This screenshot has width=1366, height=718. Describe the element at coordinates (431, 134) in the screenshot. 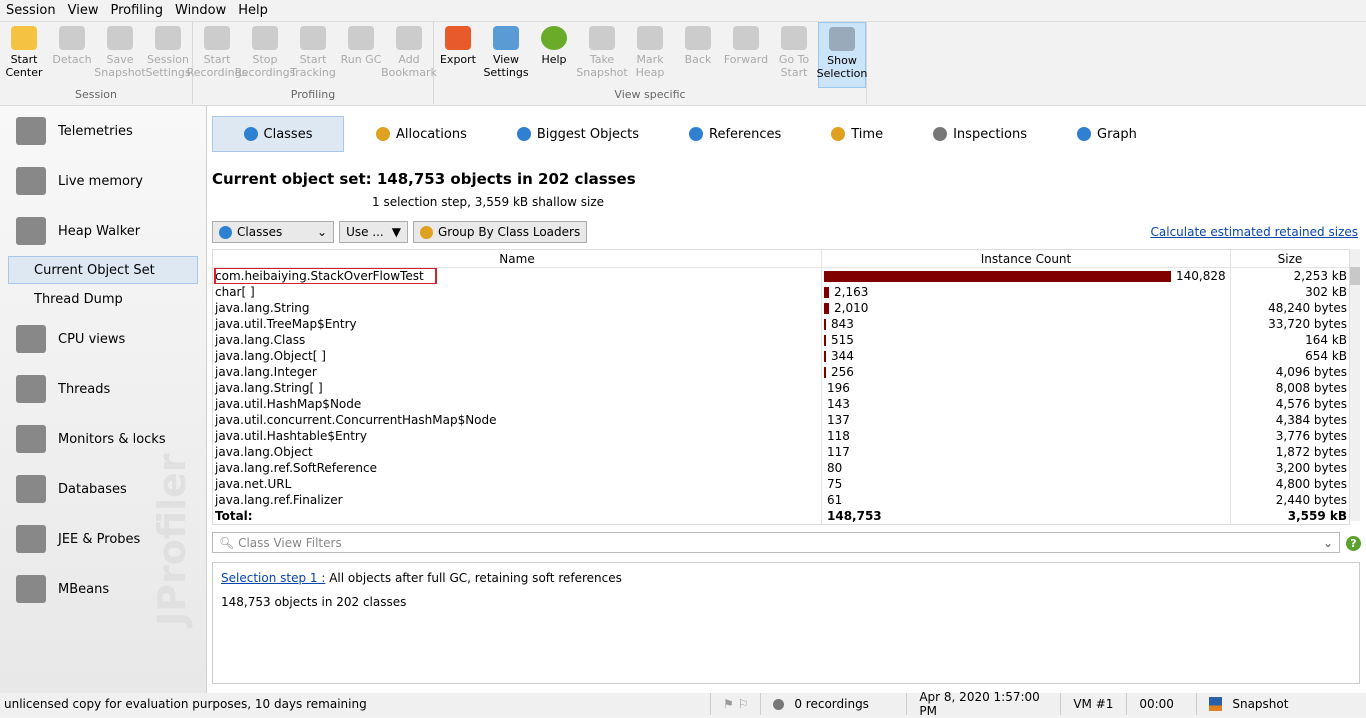

I see `tab-label: Allocations` at that location.